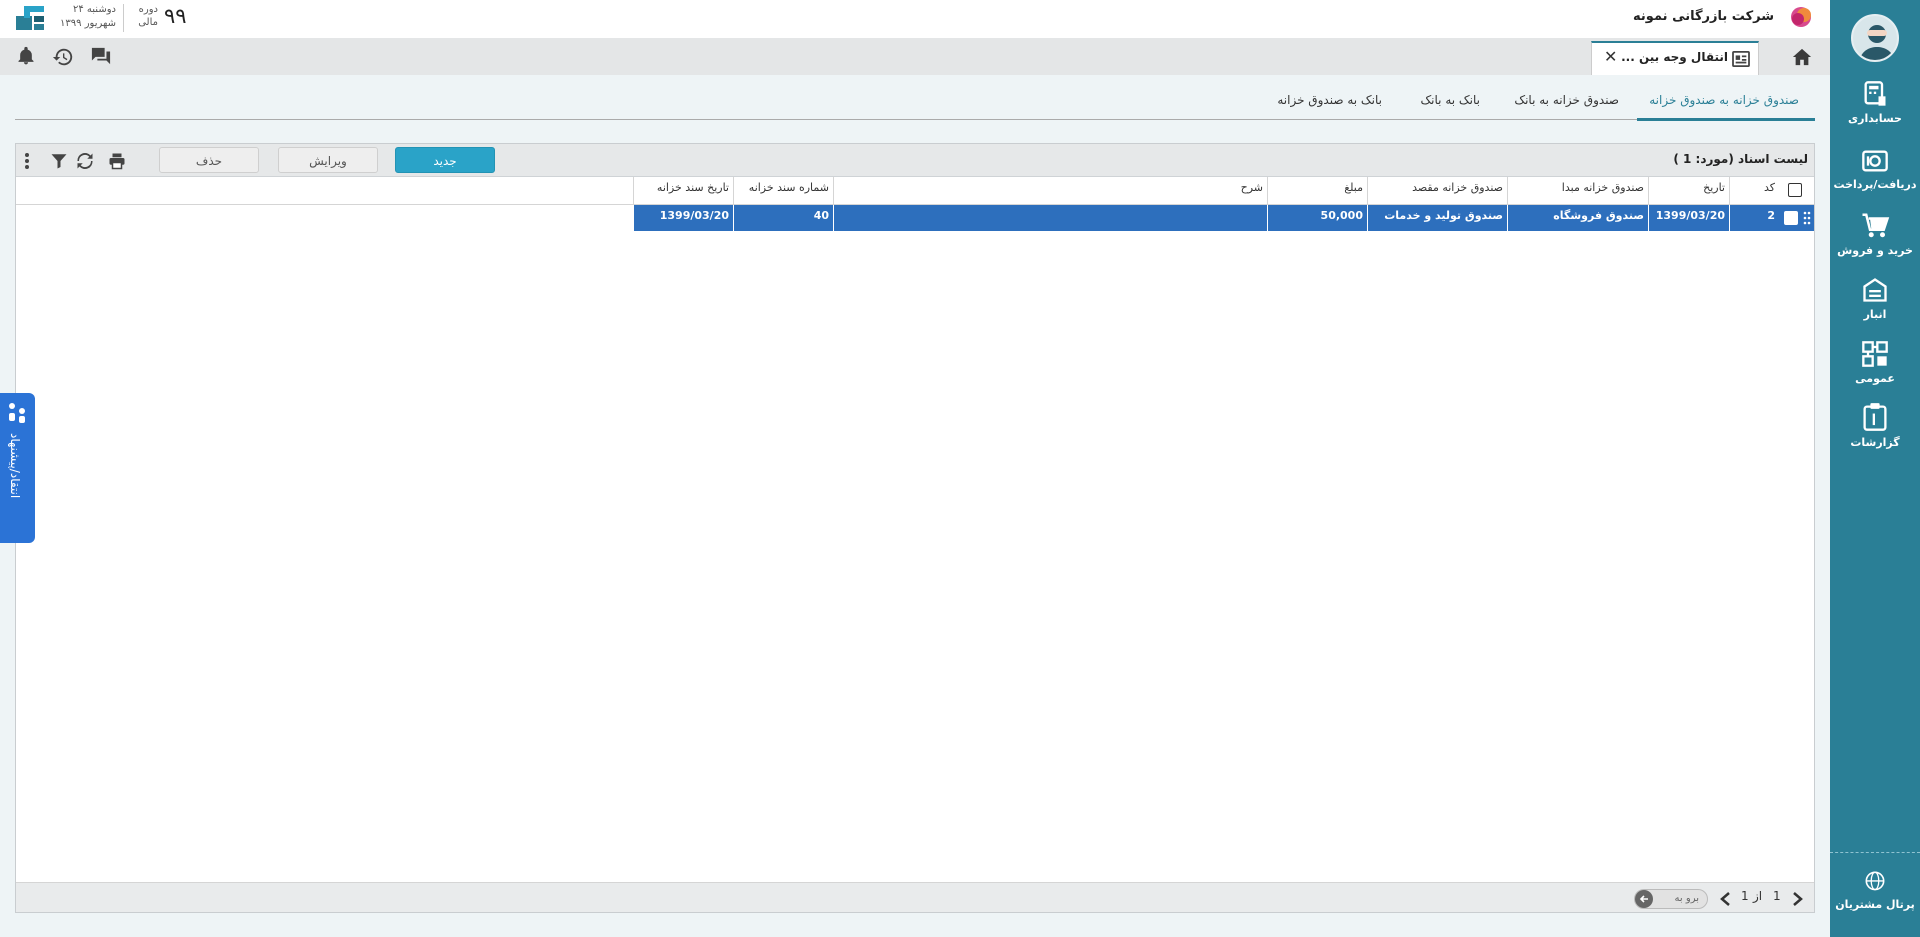 This screenshot has height=937, width=1920. I want to click on document-list-icon, so click(1741, 59).